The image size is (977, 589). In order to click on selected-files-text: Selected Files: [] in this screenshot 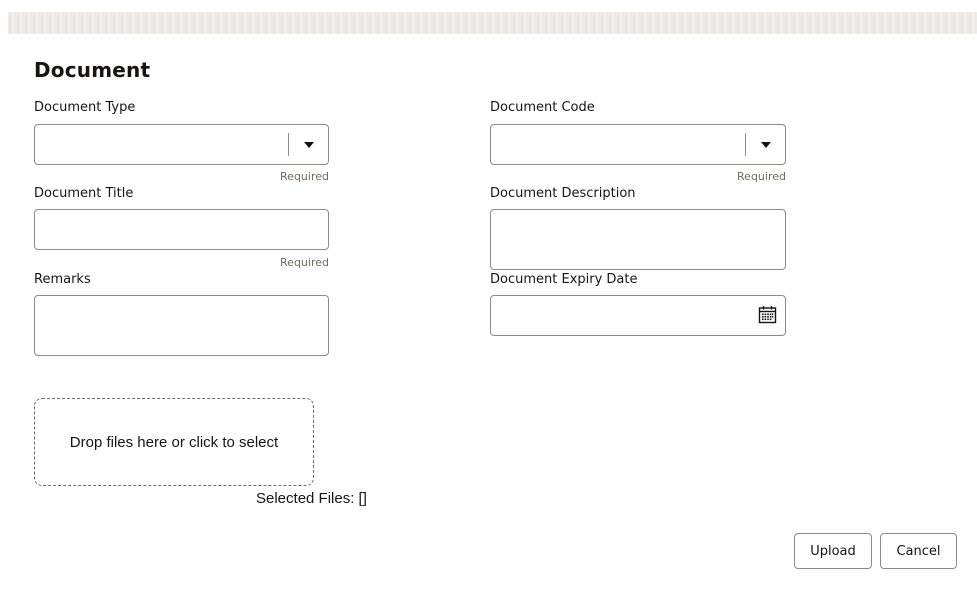, I will do `click(311, 498)`.